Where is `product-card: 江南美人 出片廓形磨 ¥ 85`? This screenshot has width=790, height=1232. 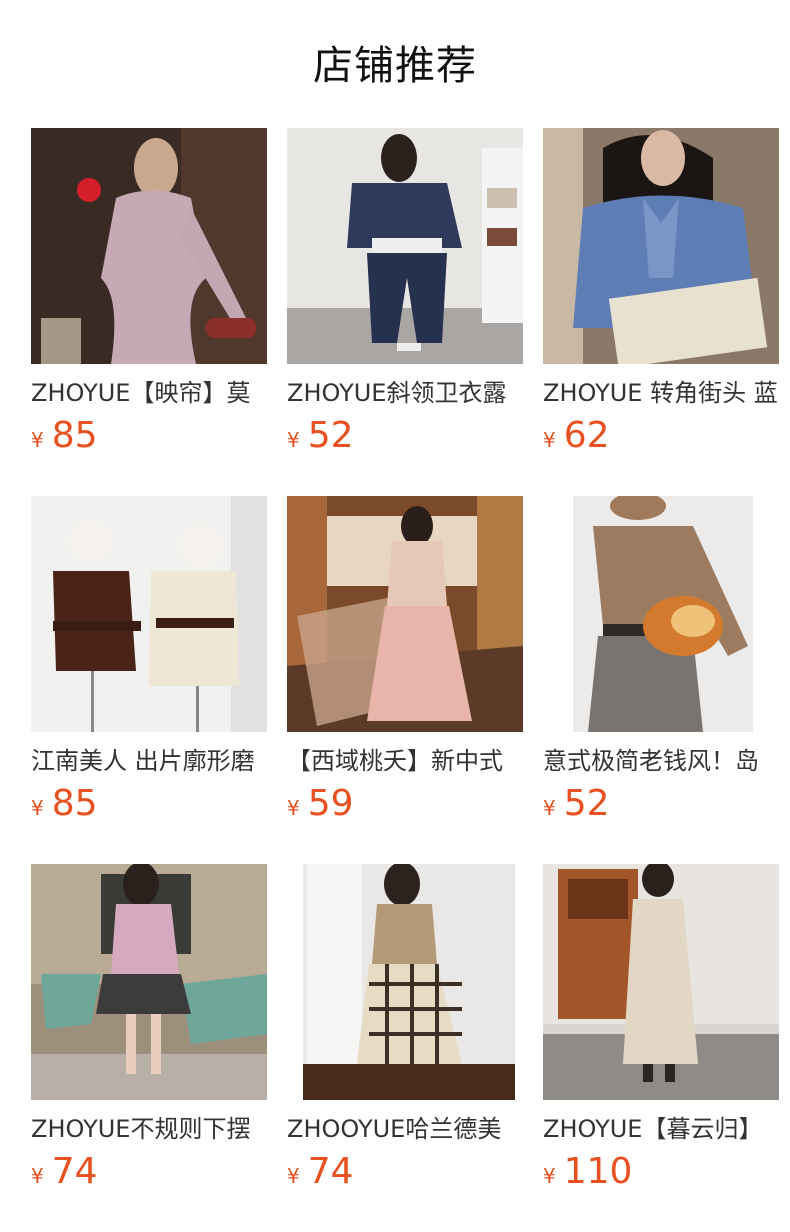
product-card: 江南美人 出片廓形磨 ¥ 85 is located at coordinates (149, 661).